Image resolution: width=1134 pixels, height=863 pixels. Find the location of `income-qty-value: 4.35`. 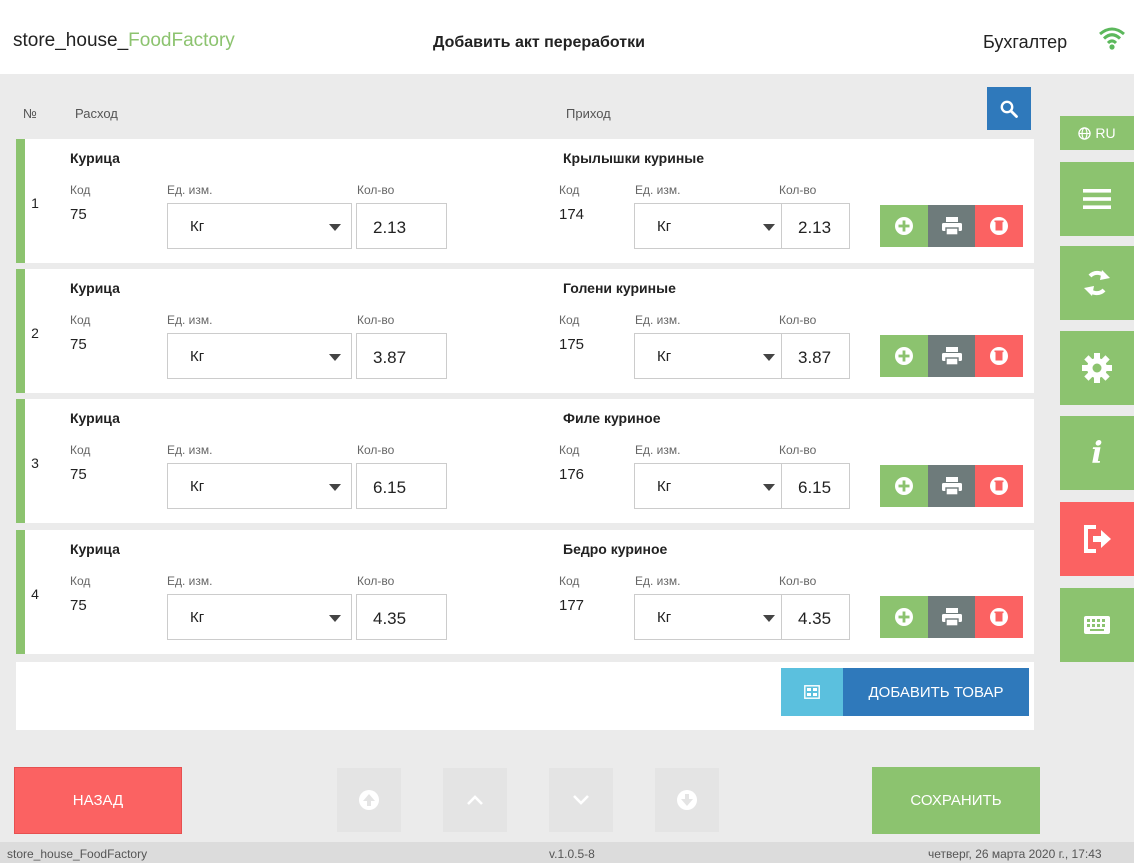

income-qty-value: 4.35 is located at coordinates (815, 618).